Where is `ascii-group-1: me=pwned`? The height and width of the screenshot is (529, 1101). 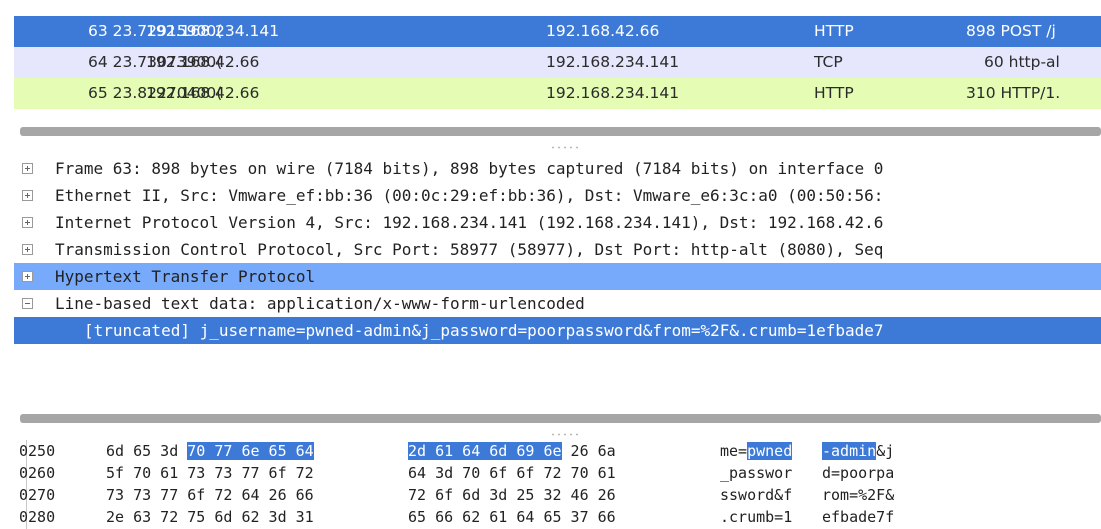
ascii-group-1: me=pwned is located at coordinates (756, 451).